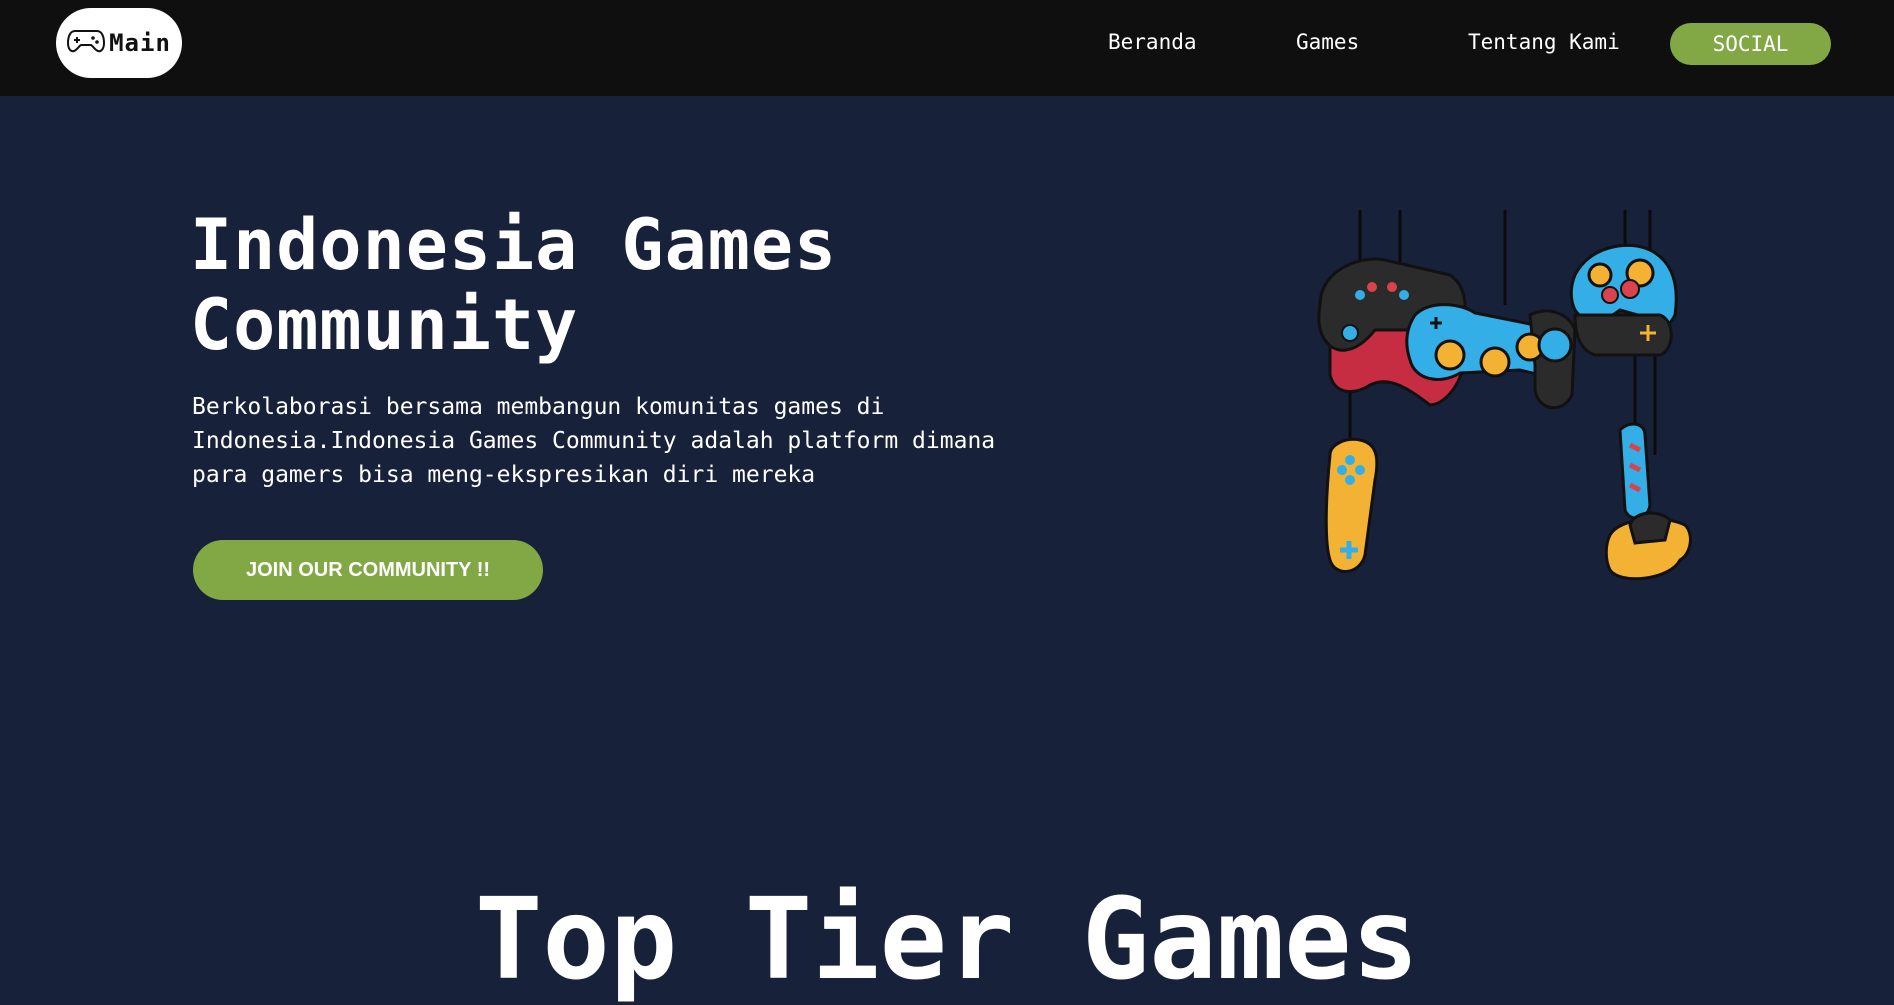  I want to click on section-title-top-tier-games: Top Tier Games, so click(946, 940).